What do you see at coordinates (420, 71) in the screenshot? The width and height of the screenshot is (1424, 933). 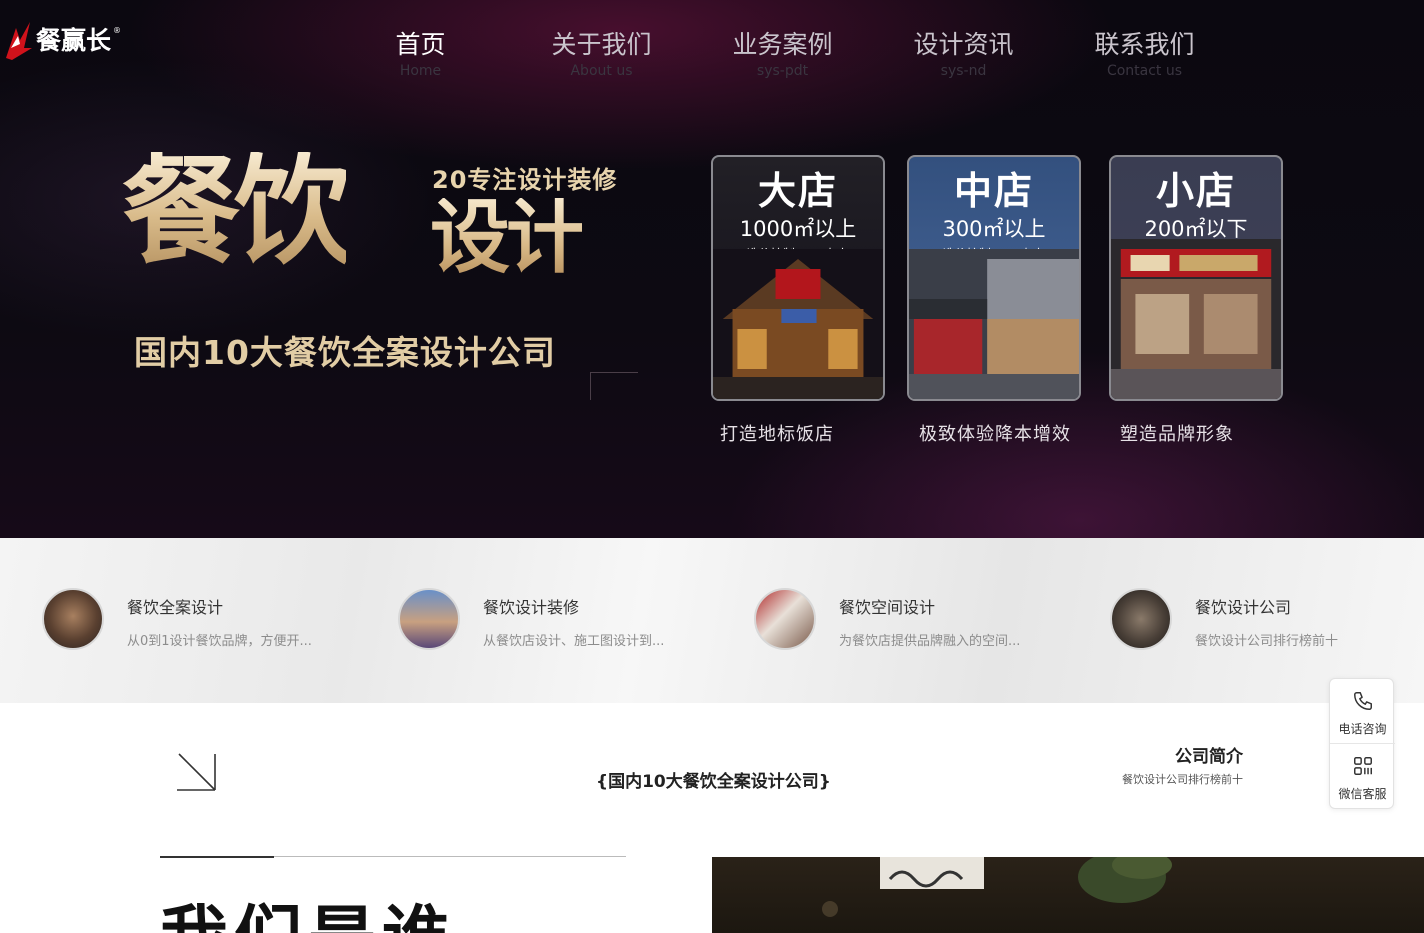 I see `nav-sub: Home` at bounding box center [420, 71].